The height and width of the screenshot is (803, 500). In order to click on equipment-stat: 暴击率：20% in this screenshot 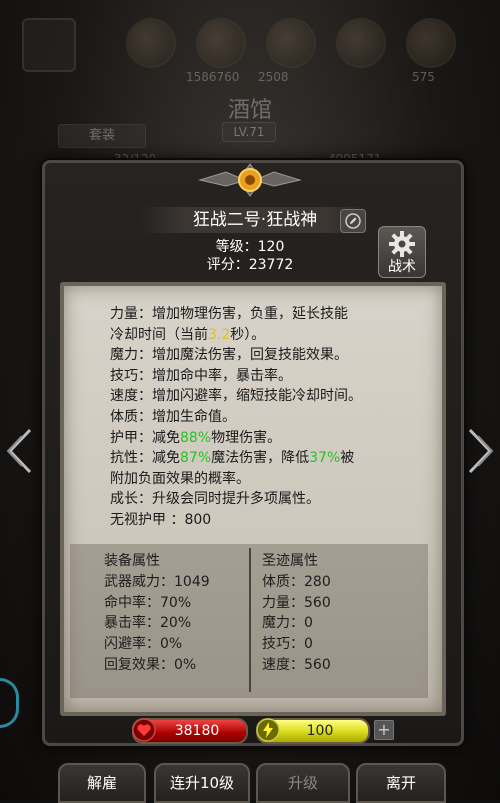, I will do `click(148, 623)`.